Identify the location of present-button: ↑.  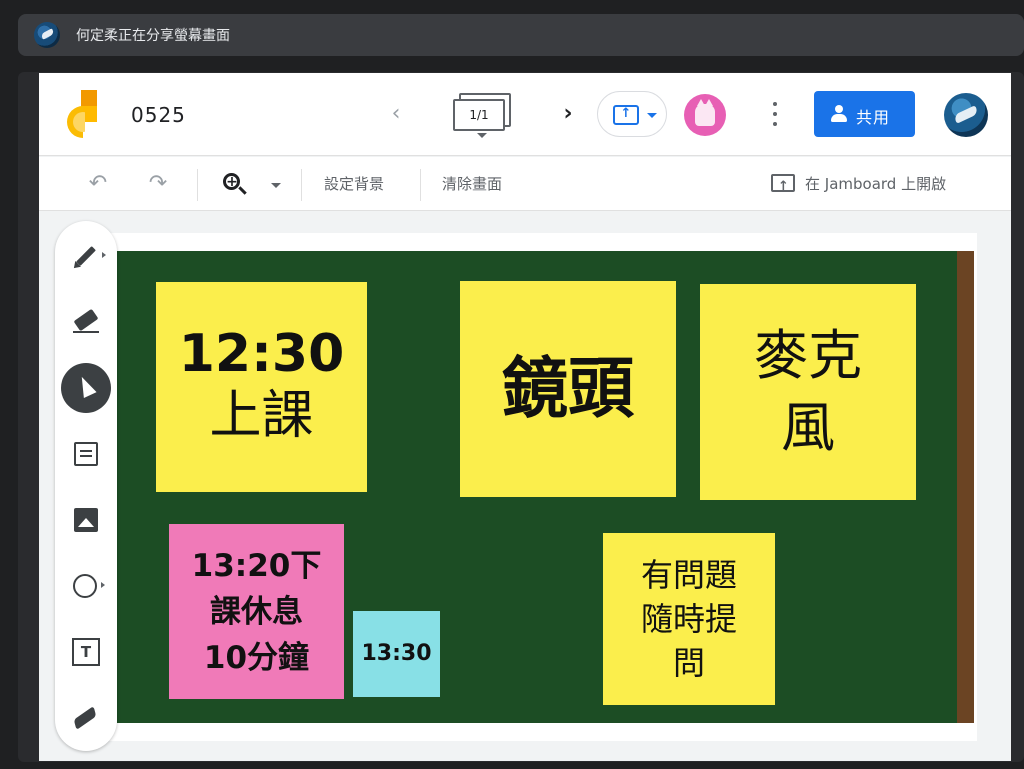
(632, 114).